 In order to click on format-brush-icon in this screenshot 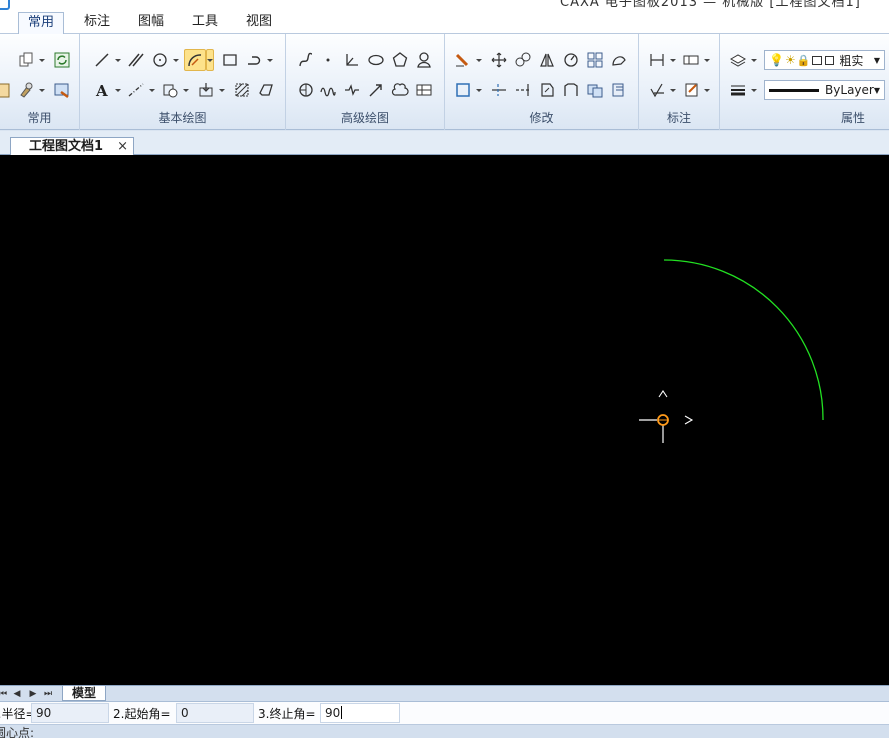, I will do `click(26, 90)`.